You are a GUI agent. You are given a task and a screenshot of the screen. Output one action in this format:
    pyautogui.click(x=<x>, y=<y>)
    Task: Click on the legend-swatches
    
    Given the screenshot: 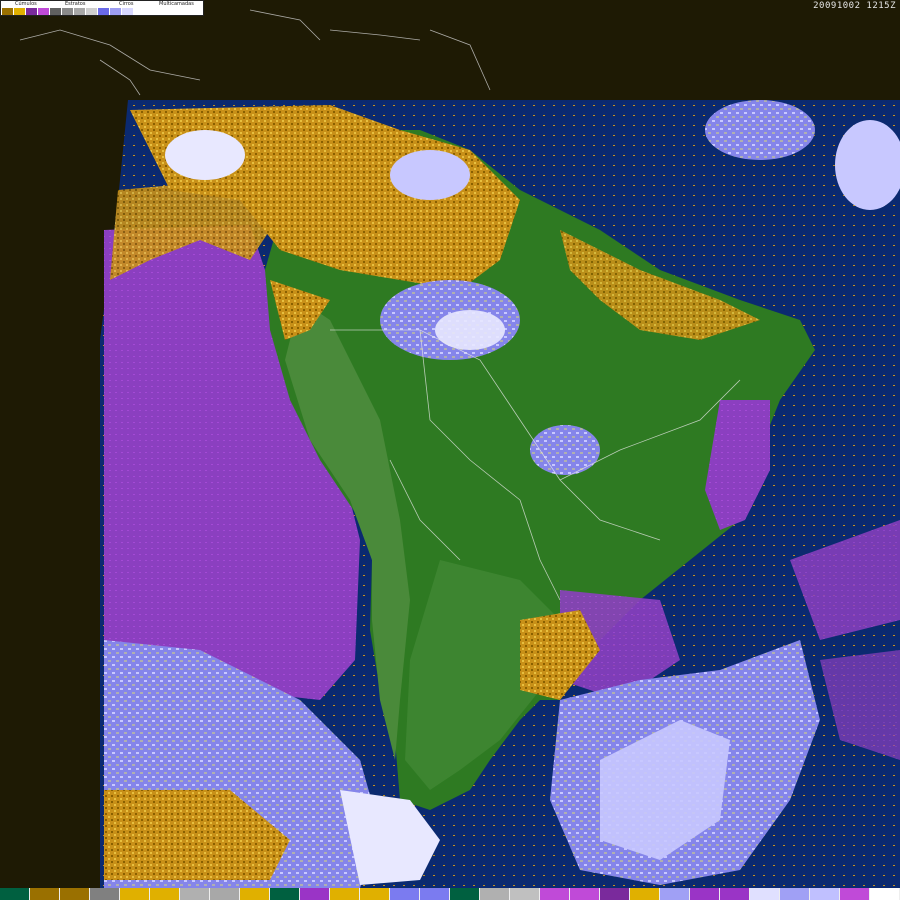 What is the action you would take?
    pyautogui.click(x=74, y=11)
    